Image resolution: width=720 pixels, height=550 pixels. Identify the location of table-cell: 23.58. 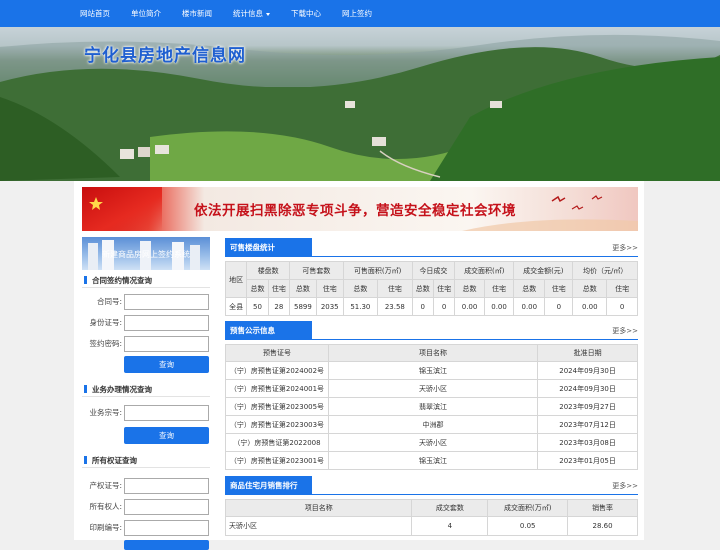
(395, 306).